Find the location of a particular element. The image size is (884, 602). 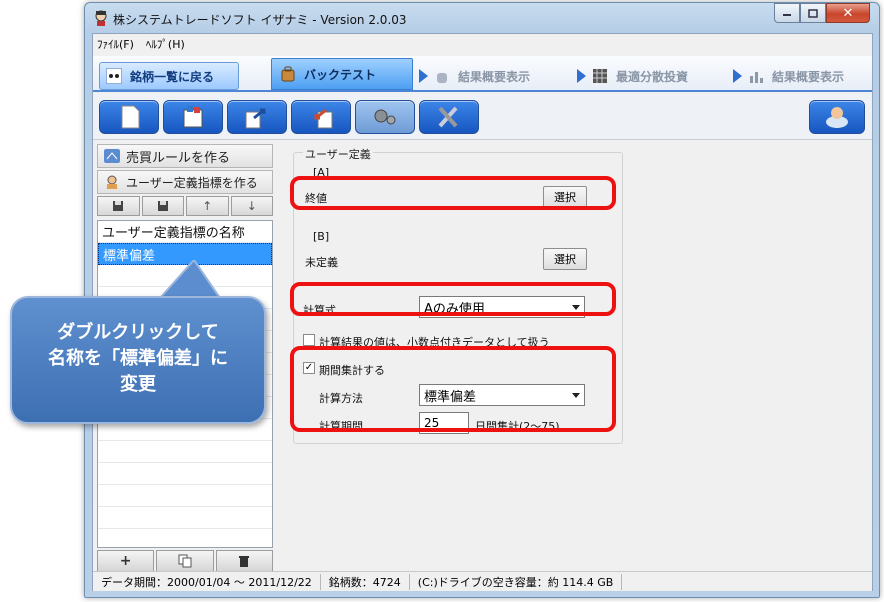

grid-icon is located at coordinates (600, 76).